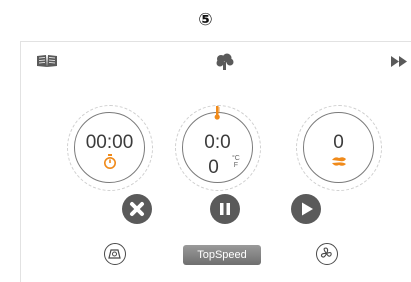  Describe the element at coordinates (47, 61) in the screenshot. I see `open-book-icon` at that location.